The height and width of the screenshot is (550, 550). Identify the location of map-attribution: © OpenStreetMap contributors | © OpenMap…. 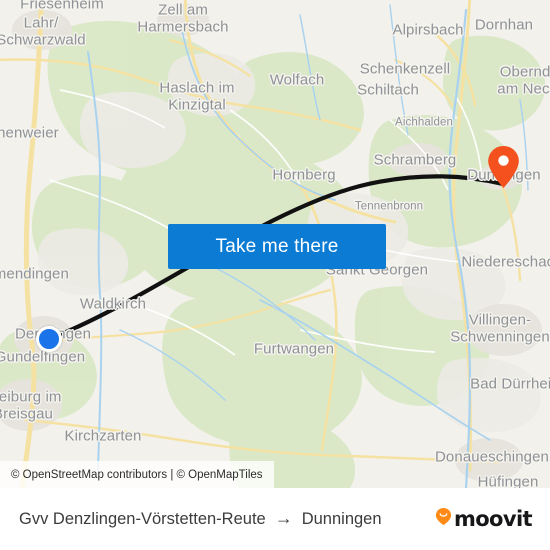
(137, 474).